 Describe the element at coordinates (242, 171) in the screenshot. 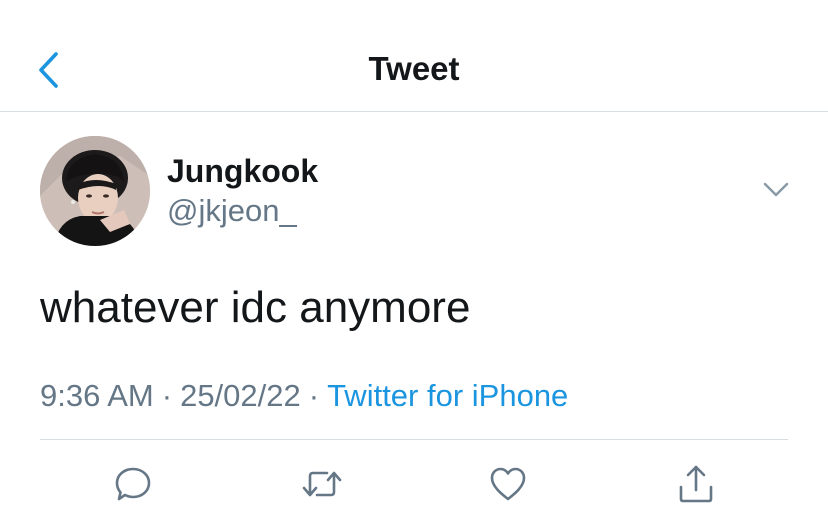

I see `author-display-name: Jungkook` at that location.